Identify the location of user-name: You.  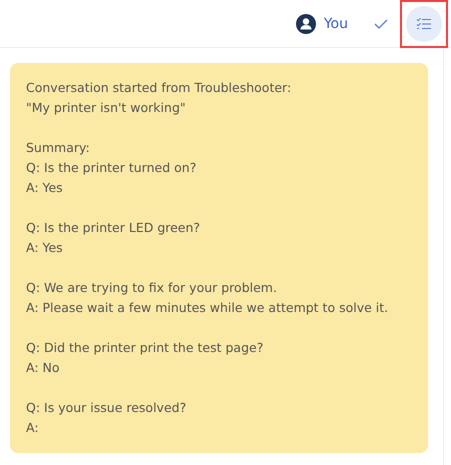
(336, 24).